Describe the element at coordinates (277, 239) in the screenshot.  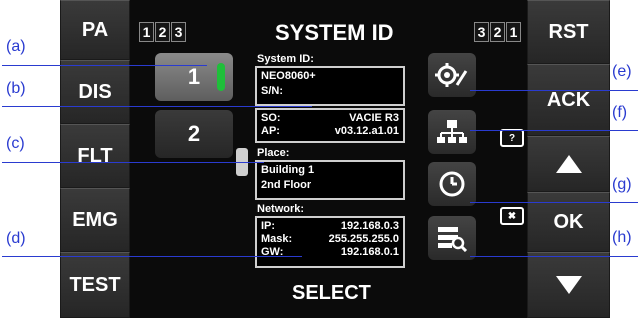
I see `mask-label: Mask:` at that location.